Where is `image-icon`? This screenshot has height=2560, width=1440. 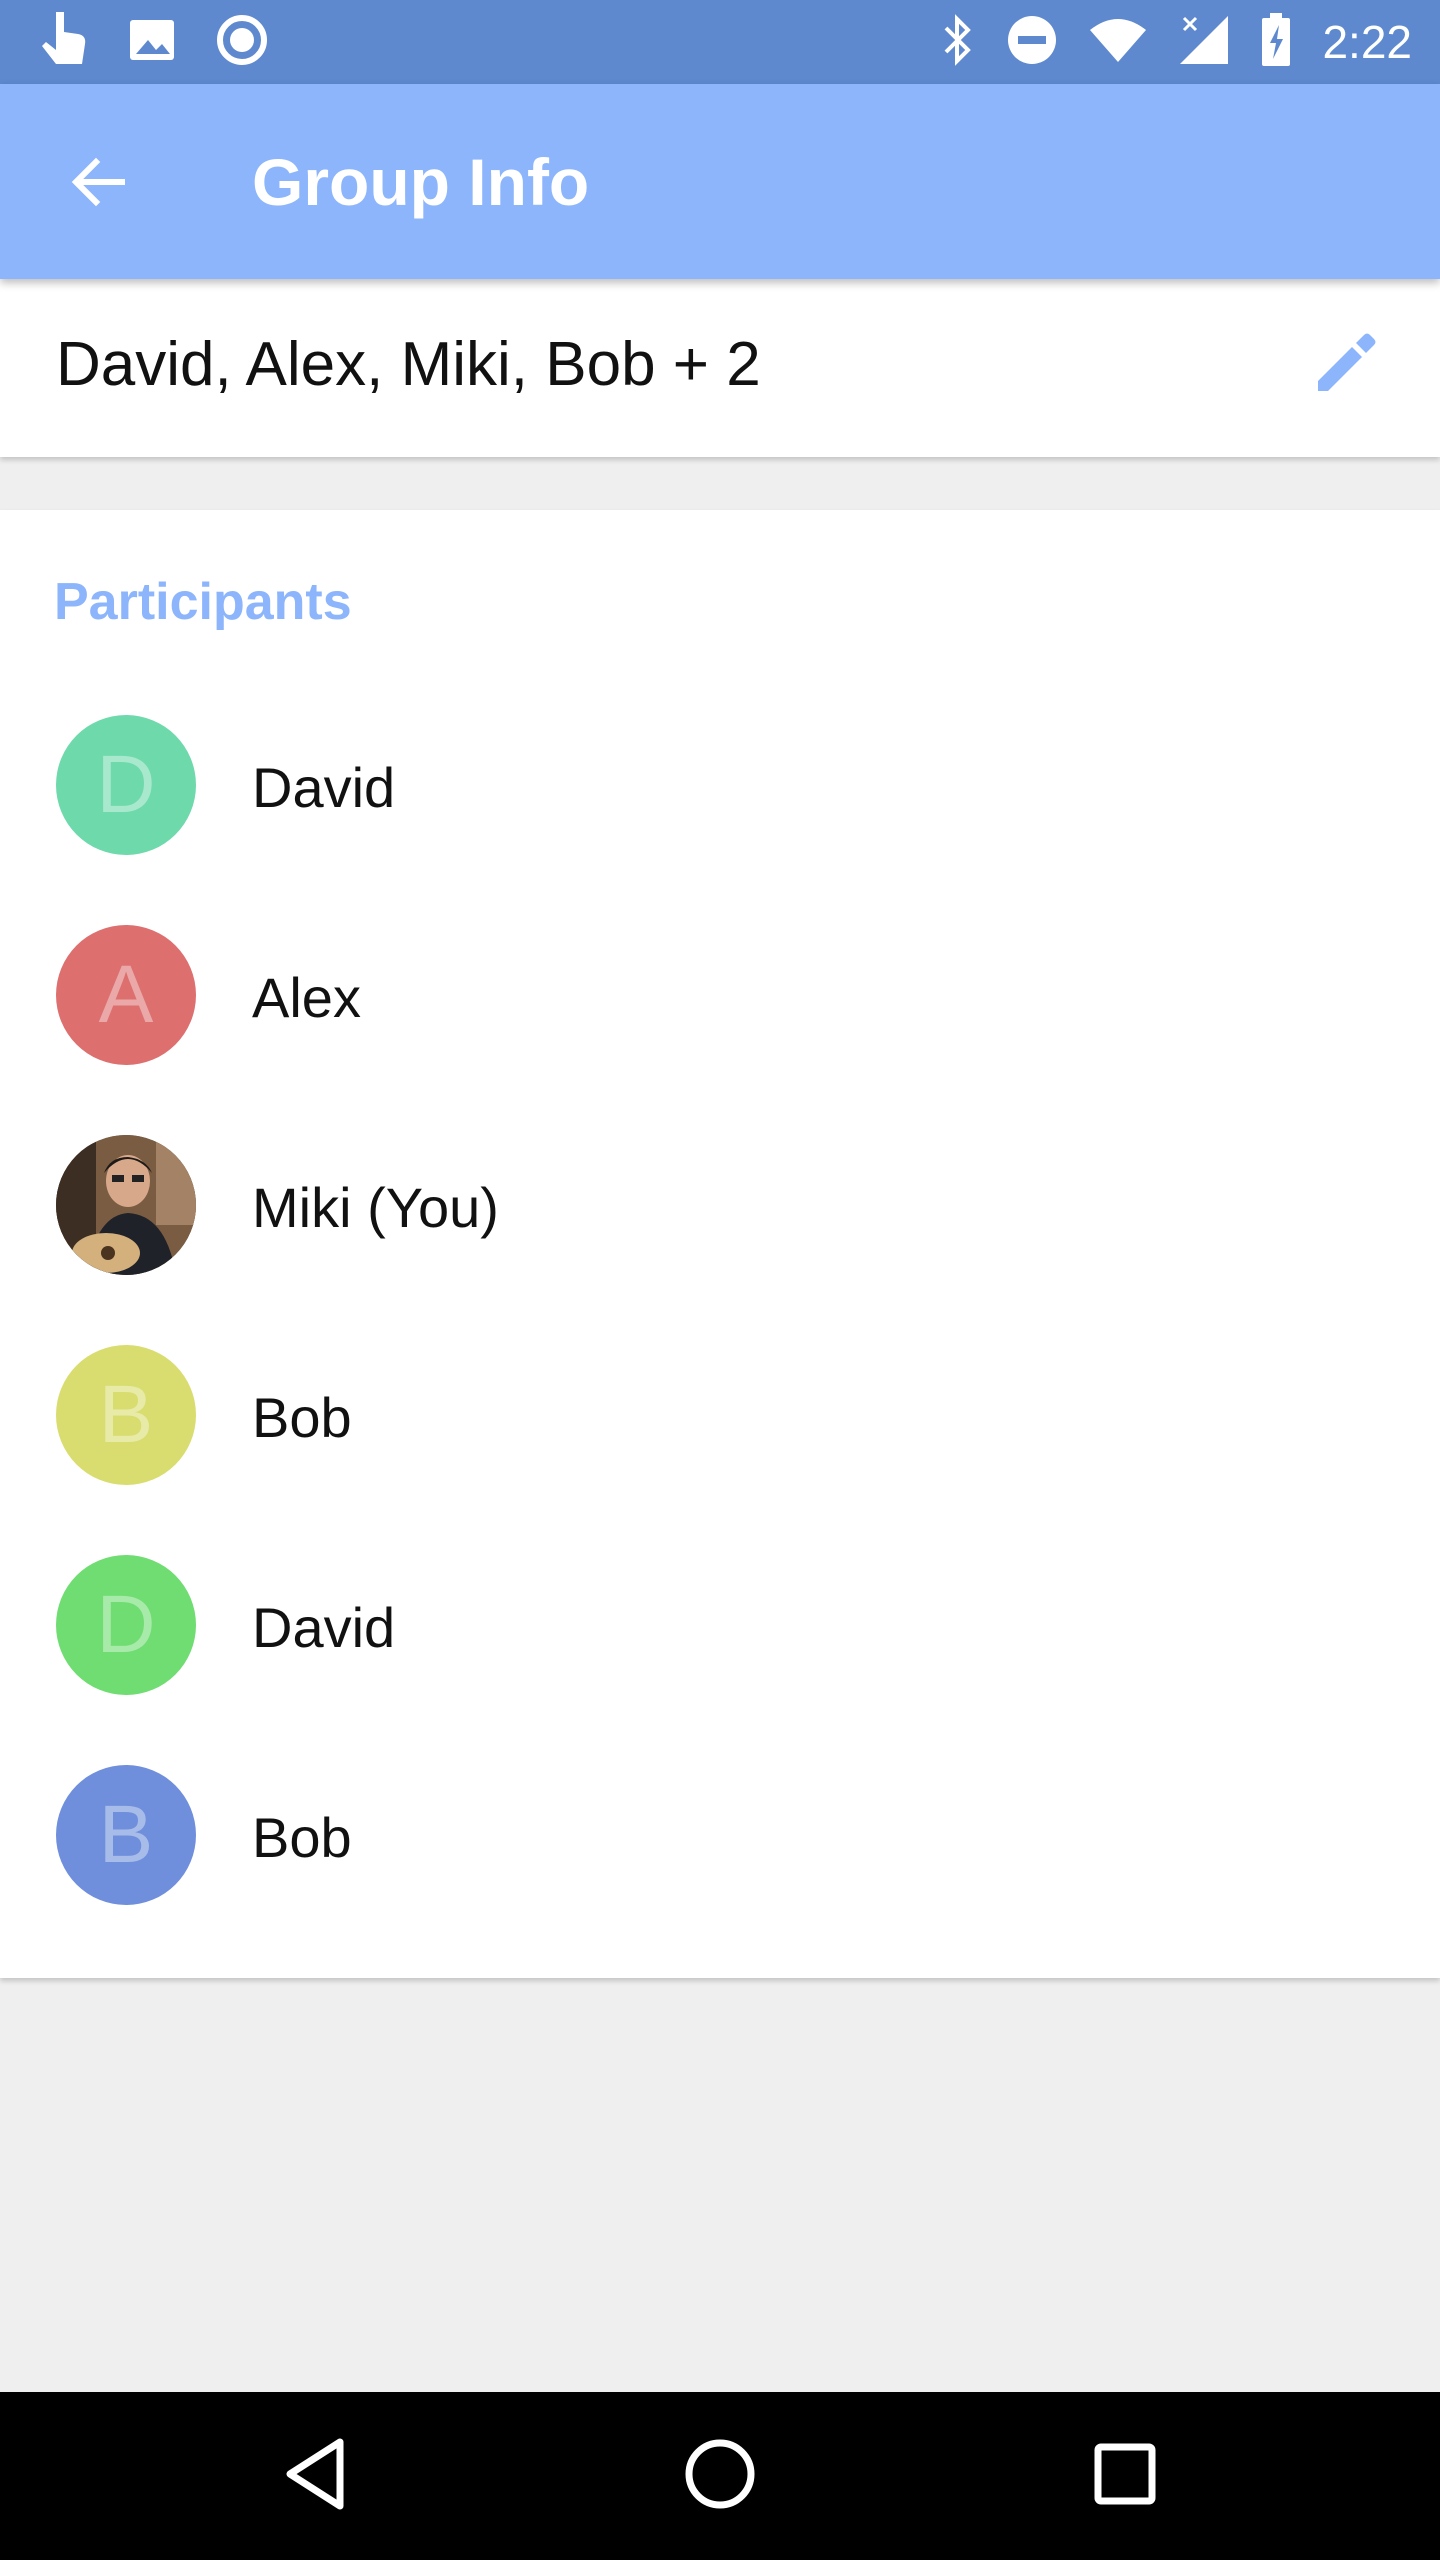 image-icon is located at coordinates (152, 42).